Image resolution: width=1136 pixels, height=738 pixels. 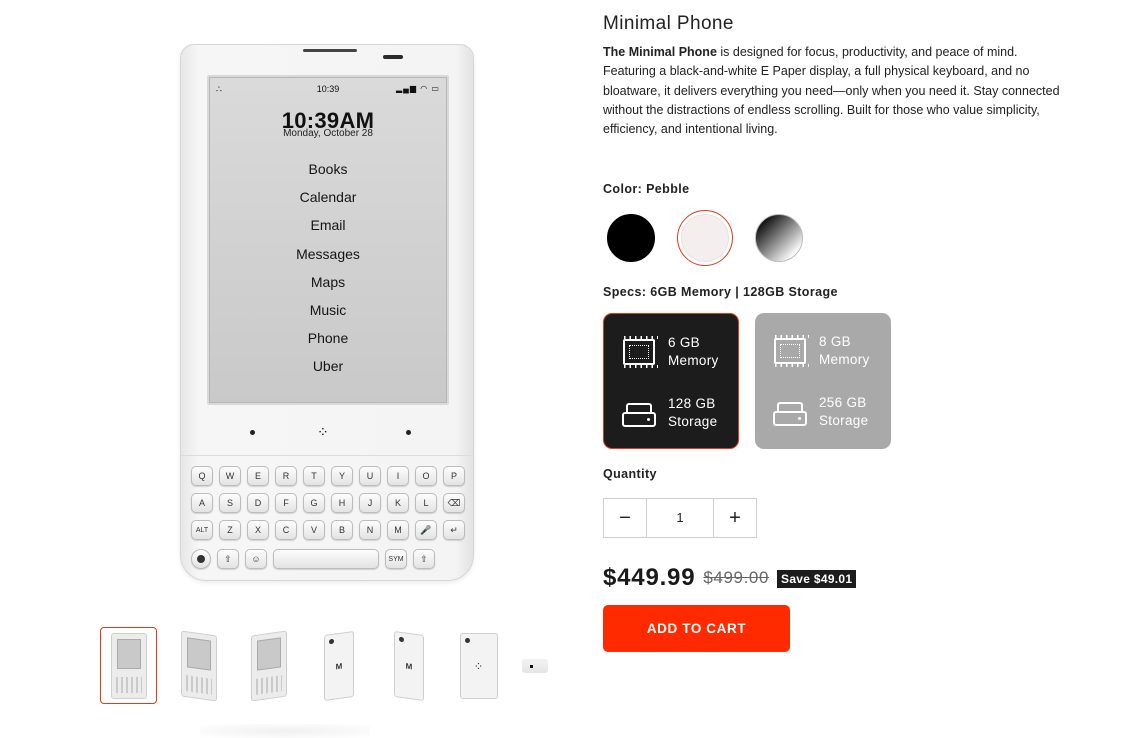 What do you see at coordinates (426, 476) in the screenshot?
I see `key: O` at bounding box center [426, 476].